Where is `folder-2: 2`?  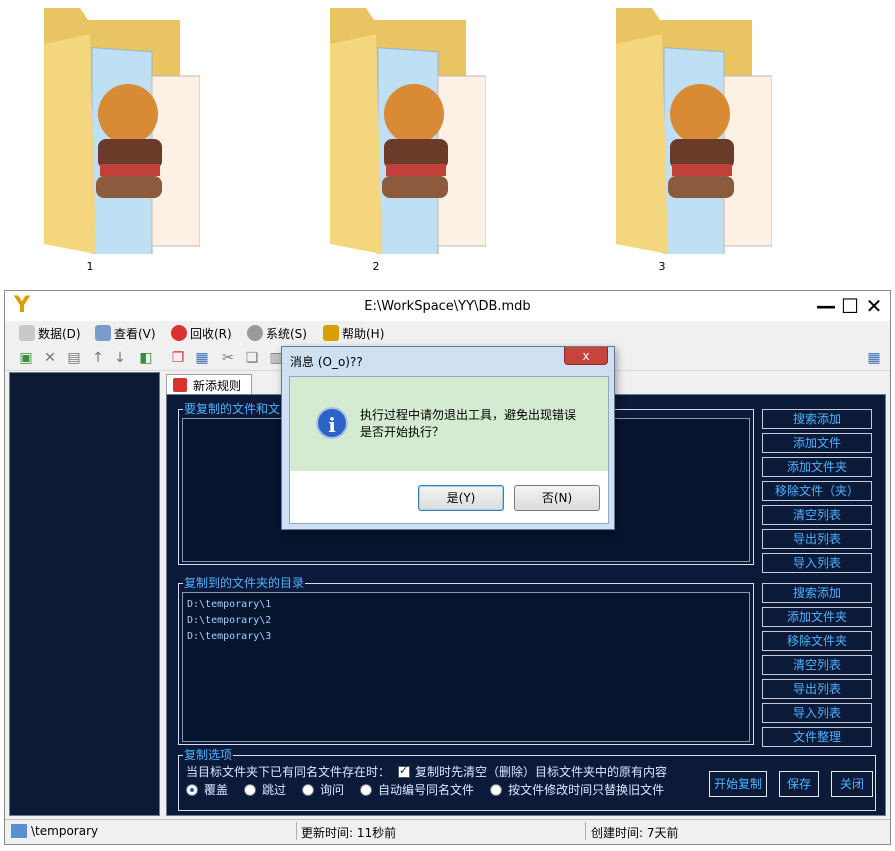 folder-2: 2 is located at coordinates (386, 140).